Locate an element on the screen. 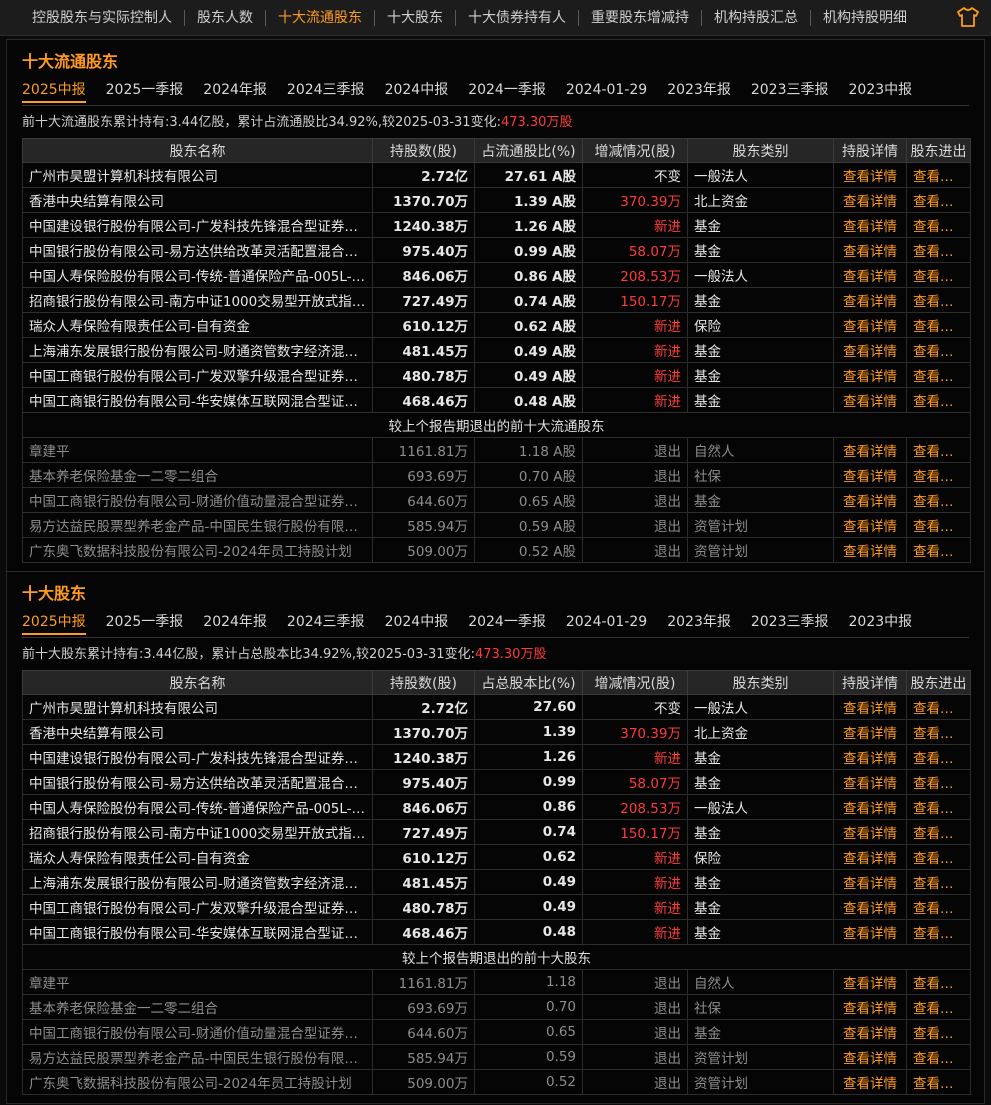 The height and width of the screenshot is (1105, 991). cell-shares: 1370.70万 is located at coordinates (423, 200).